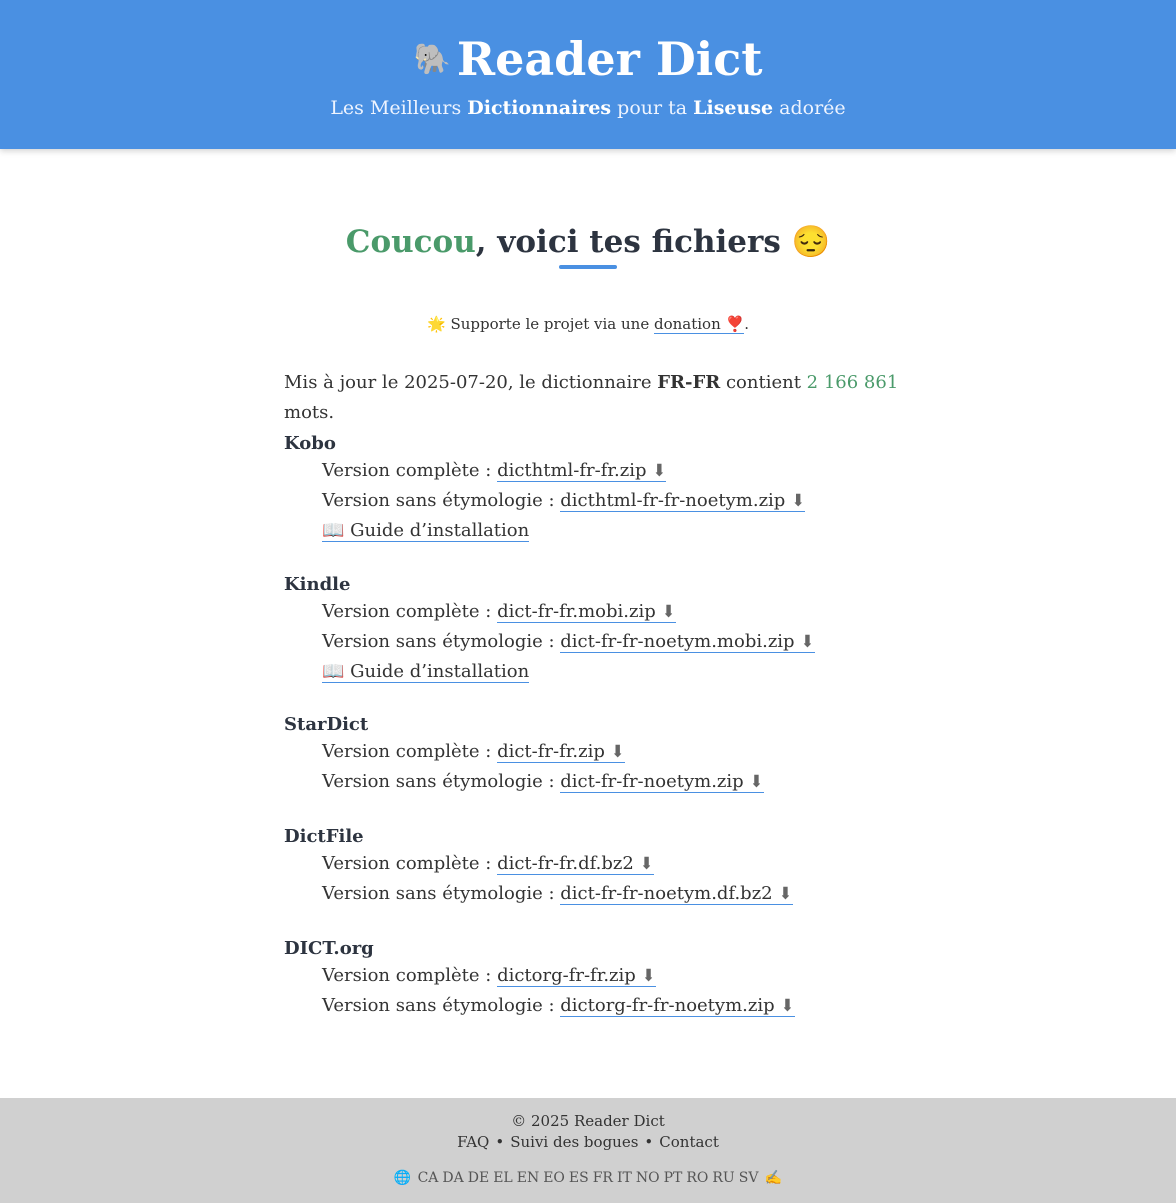 The height and width of the screenshot is (1203, 1176). I want to click on site-title: 🐘 Reader Dict, so click(588, 59).